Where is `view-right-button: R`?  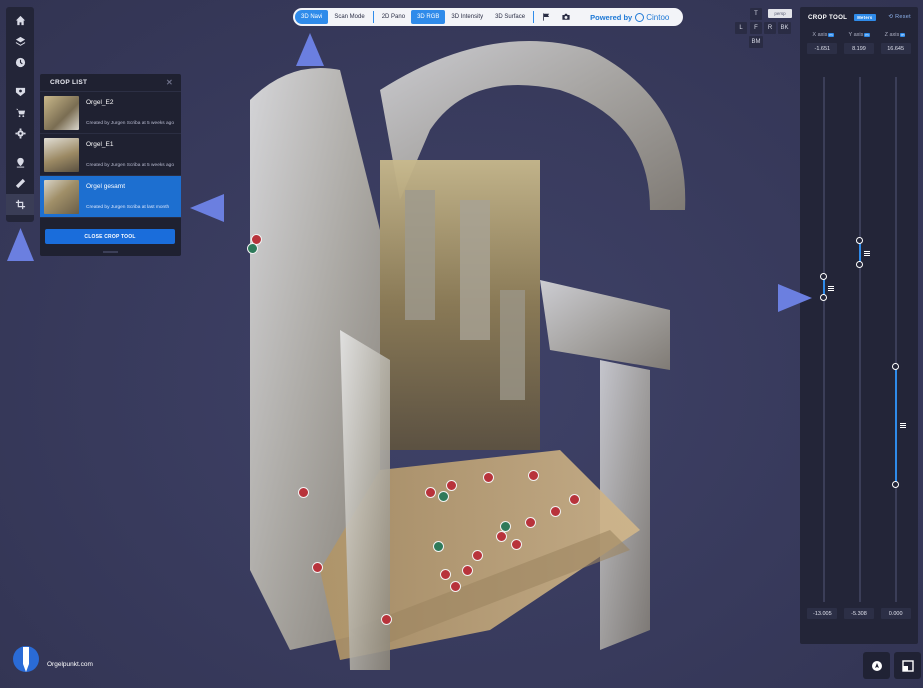
view-right-button: R is located at coordinates (770, 28).